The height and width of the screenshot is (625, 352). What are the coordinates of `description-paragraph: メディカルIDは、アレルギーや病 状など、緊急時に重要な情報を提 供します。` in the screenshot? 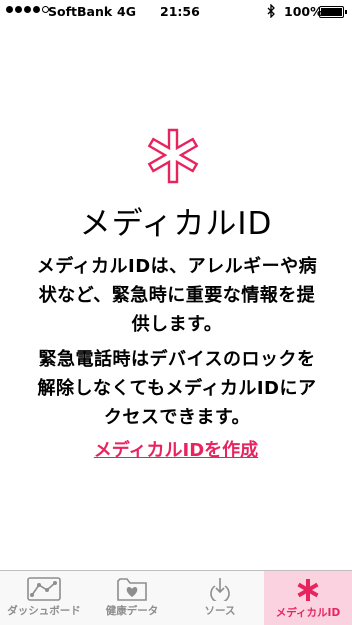 It's located at (177, 295).